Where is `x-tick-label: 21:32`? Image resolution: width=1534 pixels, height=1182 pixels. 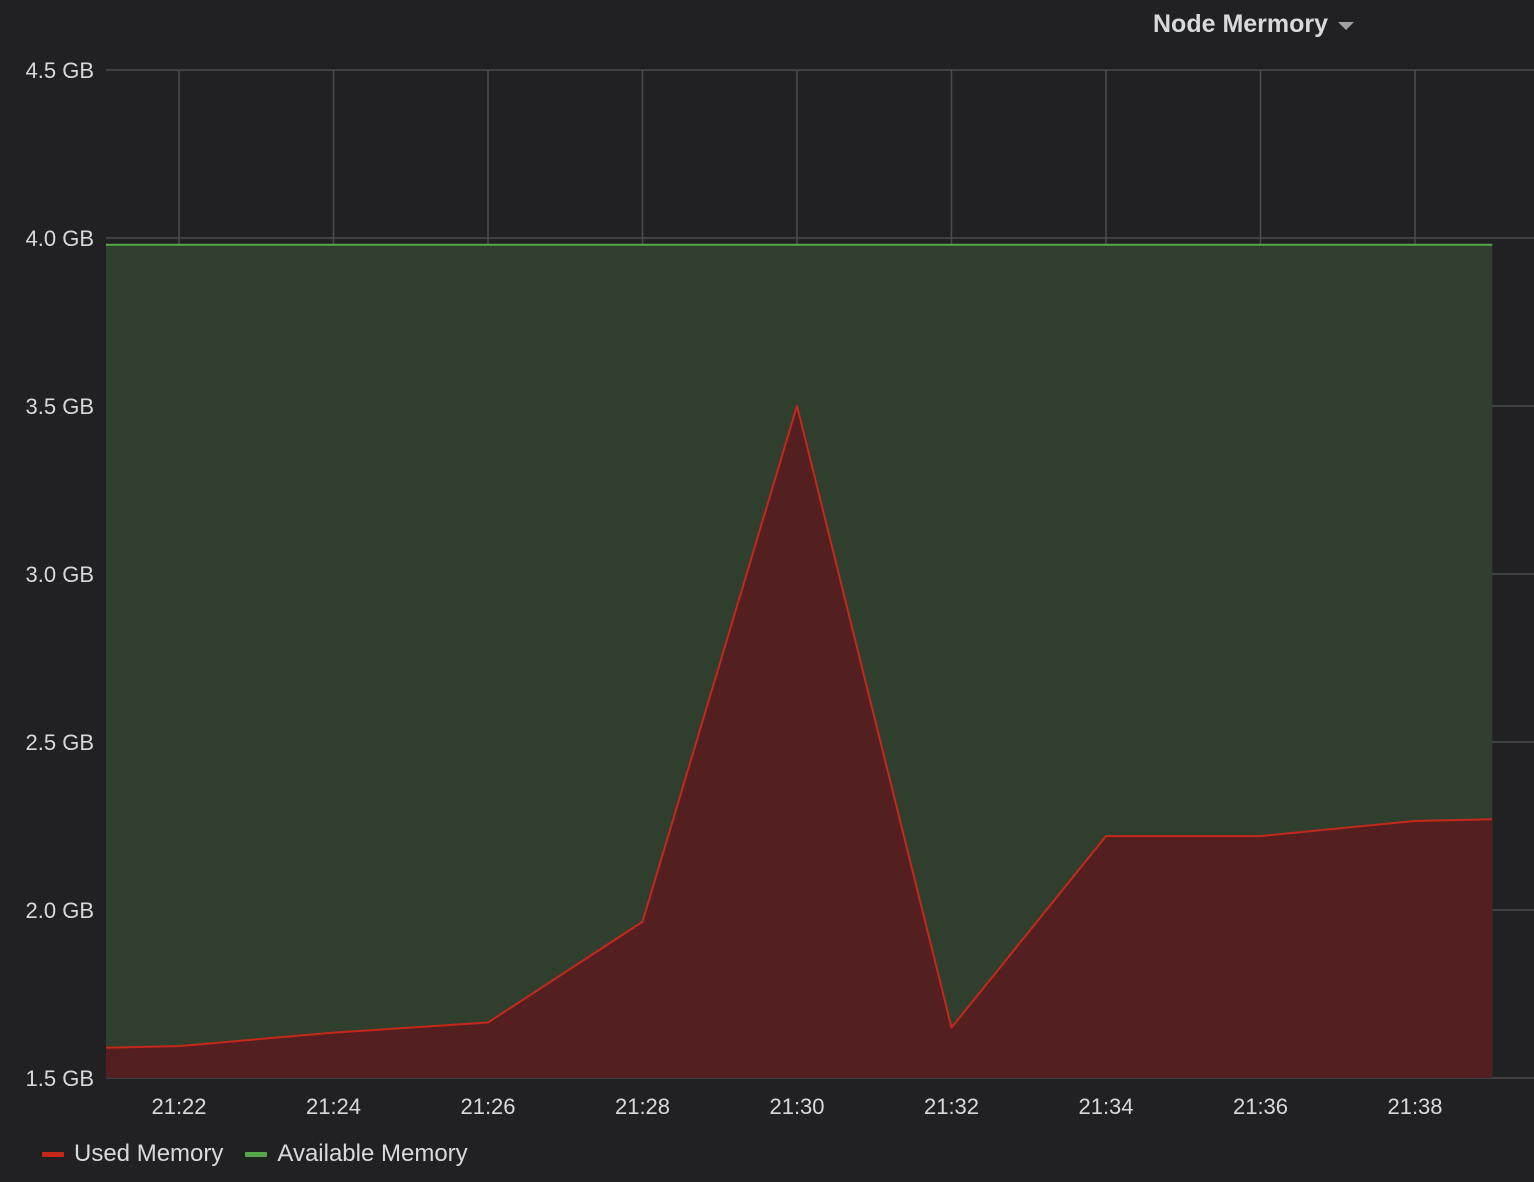 x-tick-label: 21:32 is located at coordinates (951, 1106).